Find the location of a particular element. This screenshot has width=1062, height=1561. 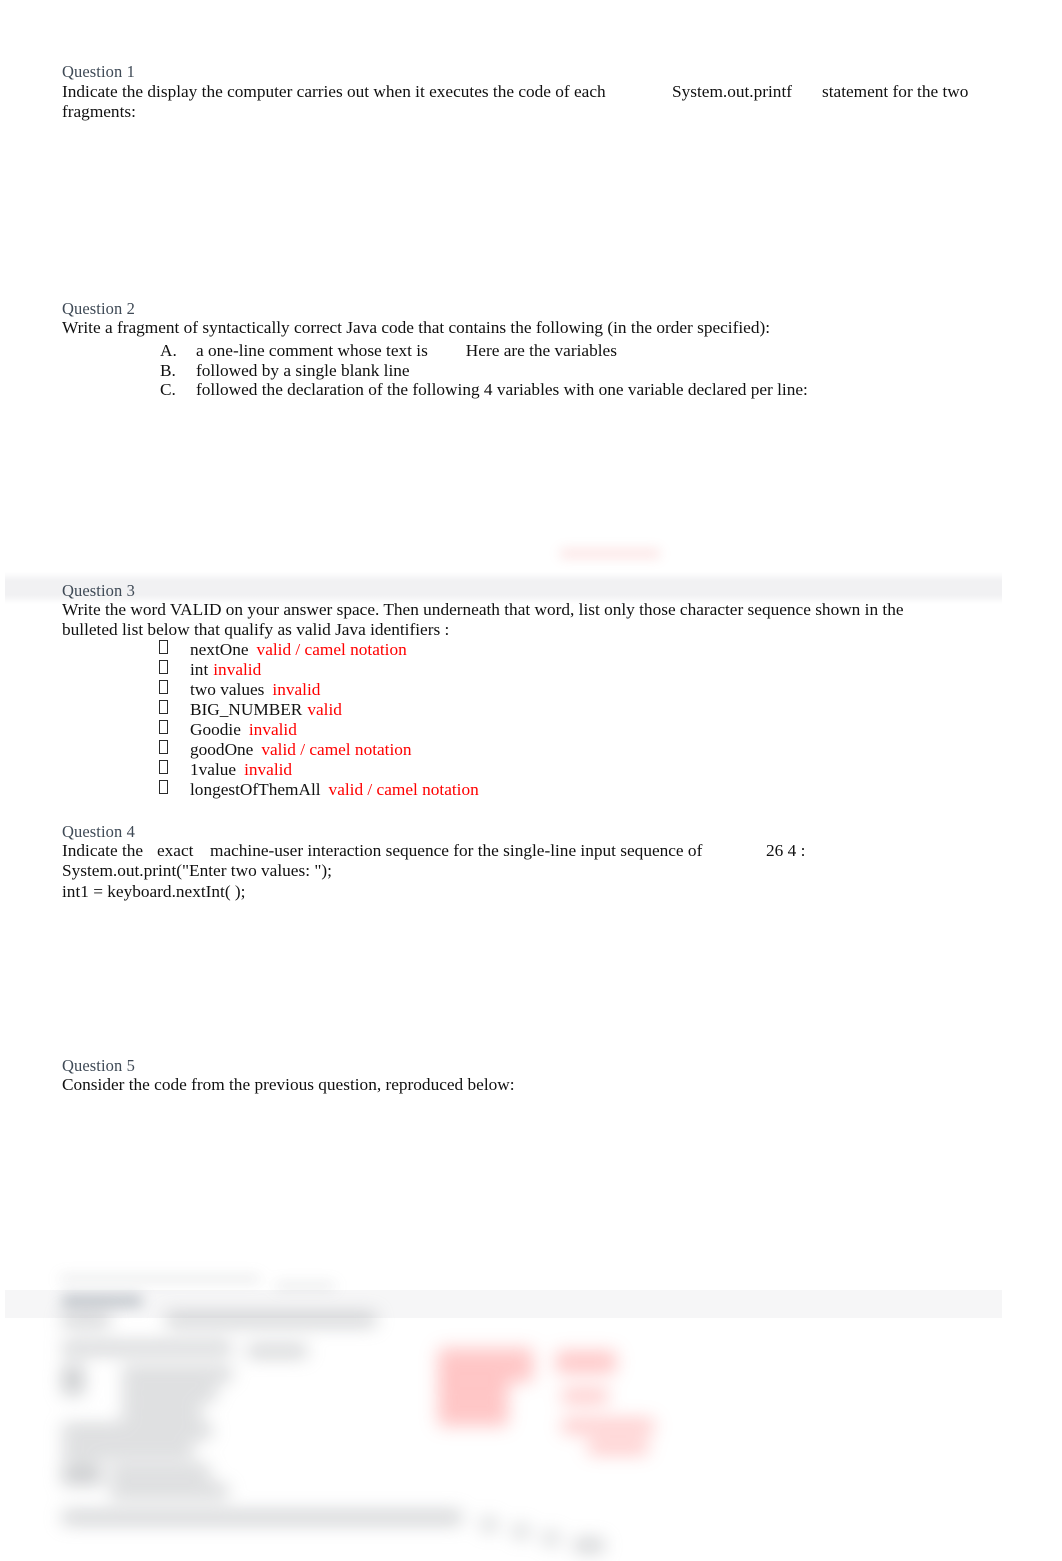

question-4-heading: Question 4 is located at coordinates (98, 831).